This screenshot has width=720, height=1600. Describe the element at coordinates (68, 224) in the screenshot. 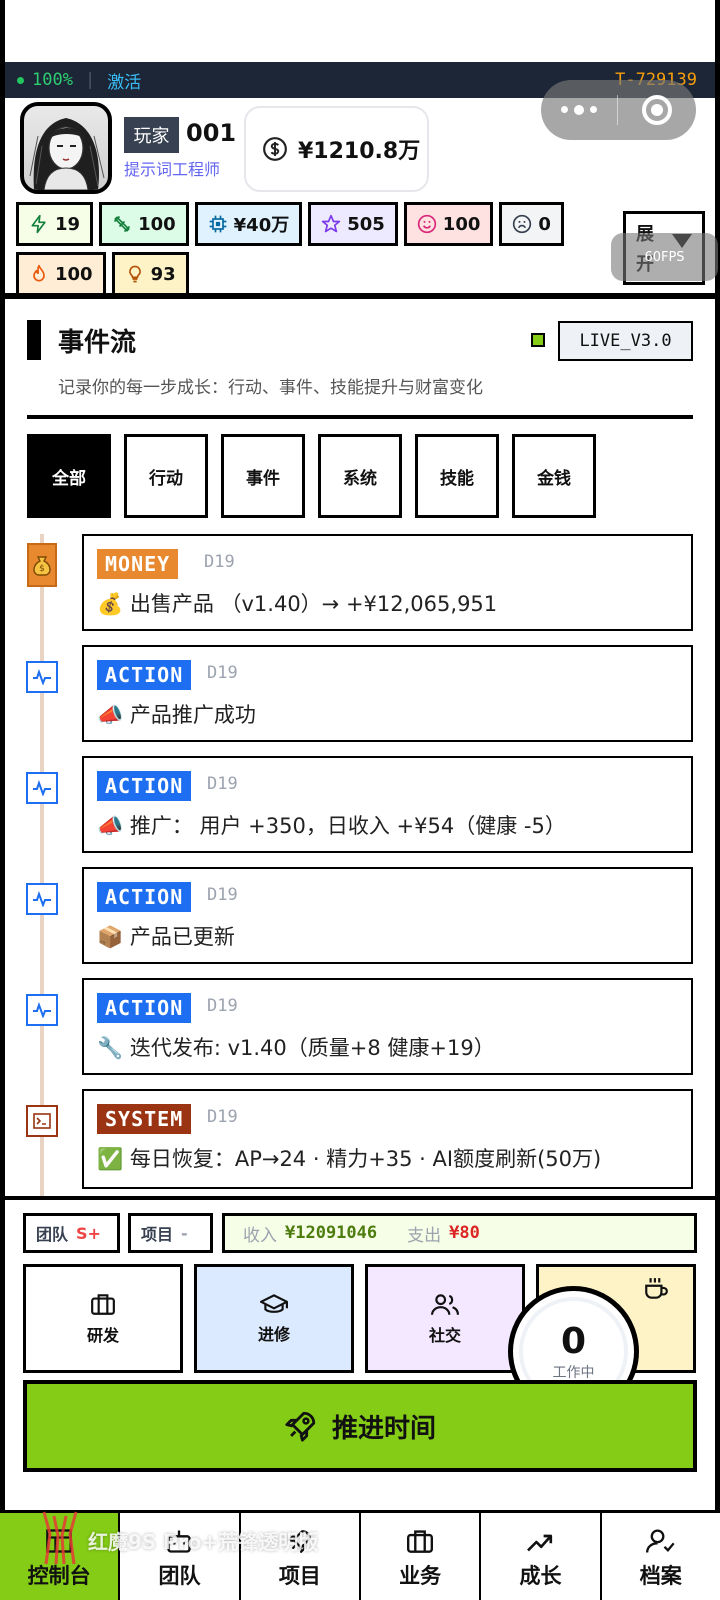

I see `stat-value: 19` at that location.